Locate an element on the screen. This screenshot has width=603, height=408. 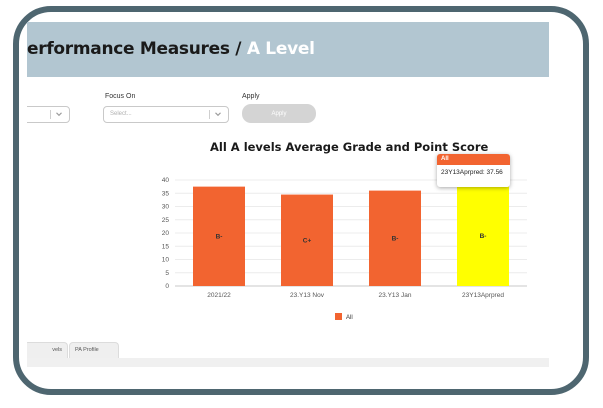
y-tick-label: 40 is located at coordinates (166, 180).